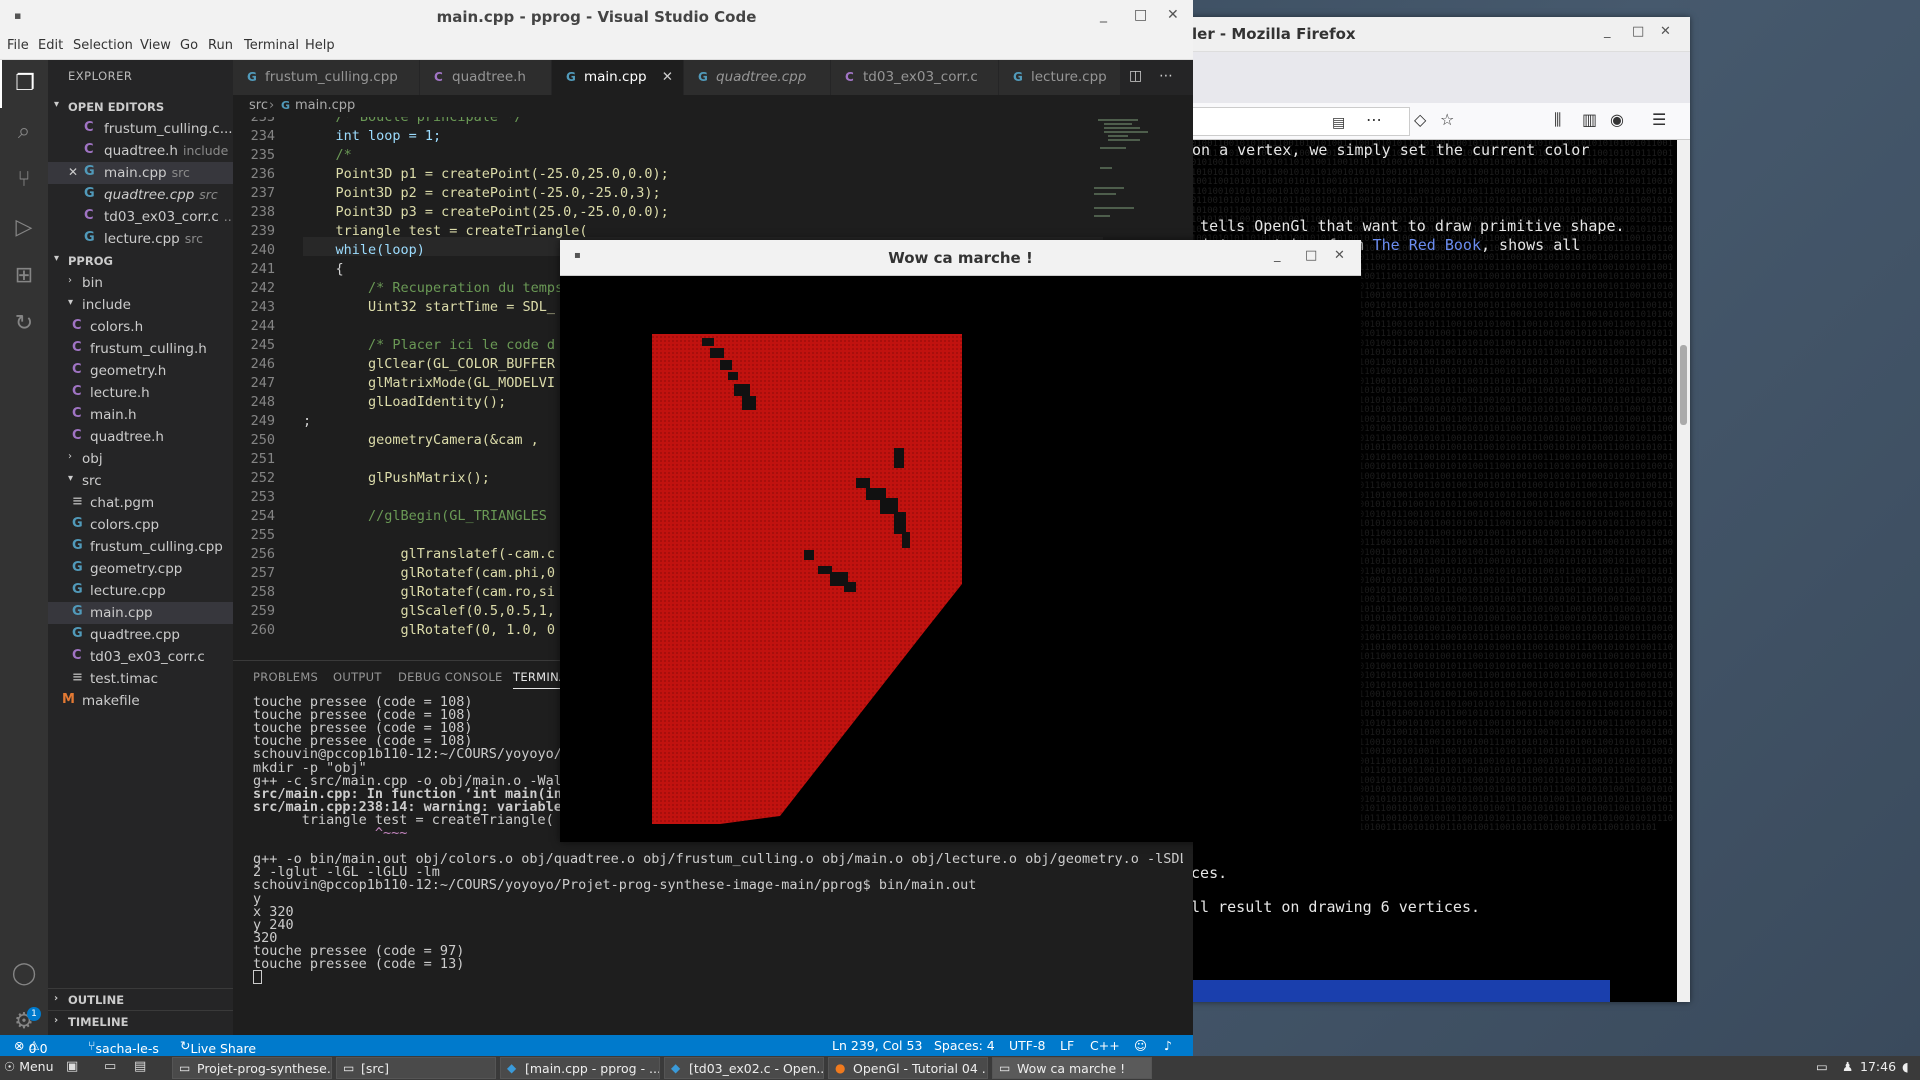 The width and height of the screenshot is (1920, 1080). Describe the element at coordinates (271, 45) in the screenshot. I see `menu-terminal: Terminal` at that location.